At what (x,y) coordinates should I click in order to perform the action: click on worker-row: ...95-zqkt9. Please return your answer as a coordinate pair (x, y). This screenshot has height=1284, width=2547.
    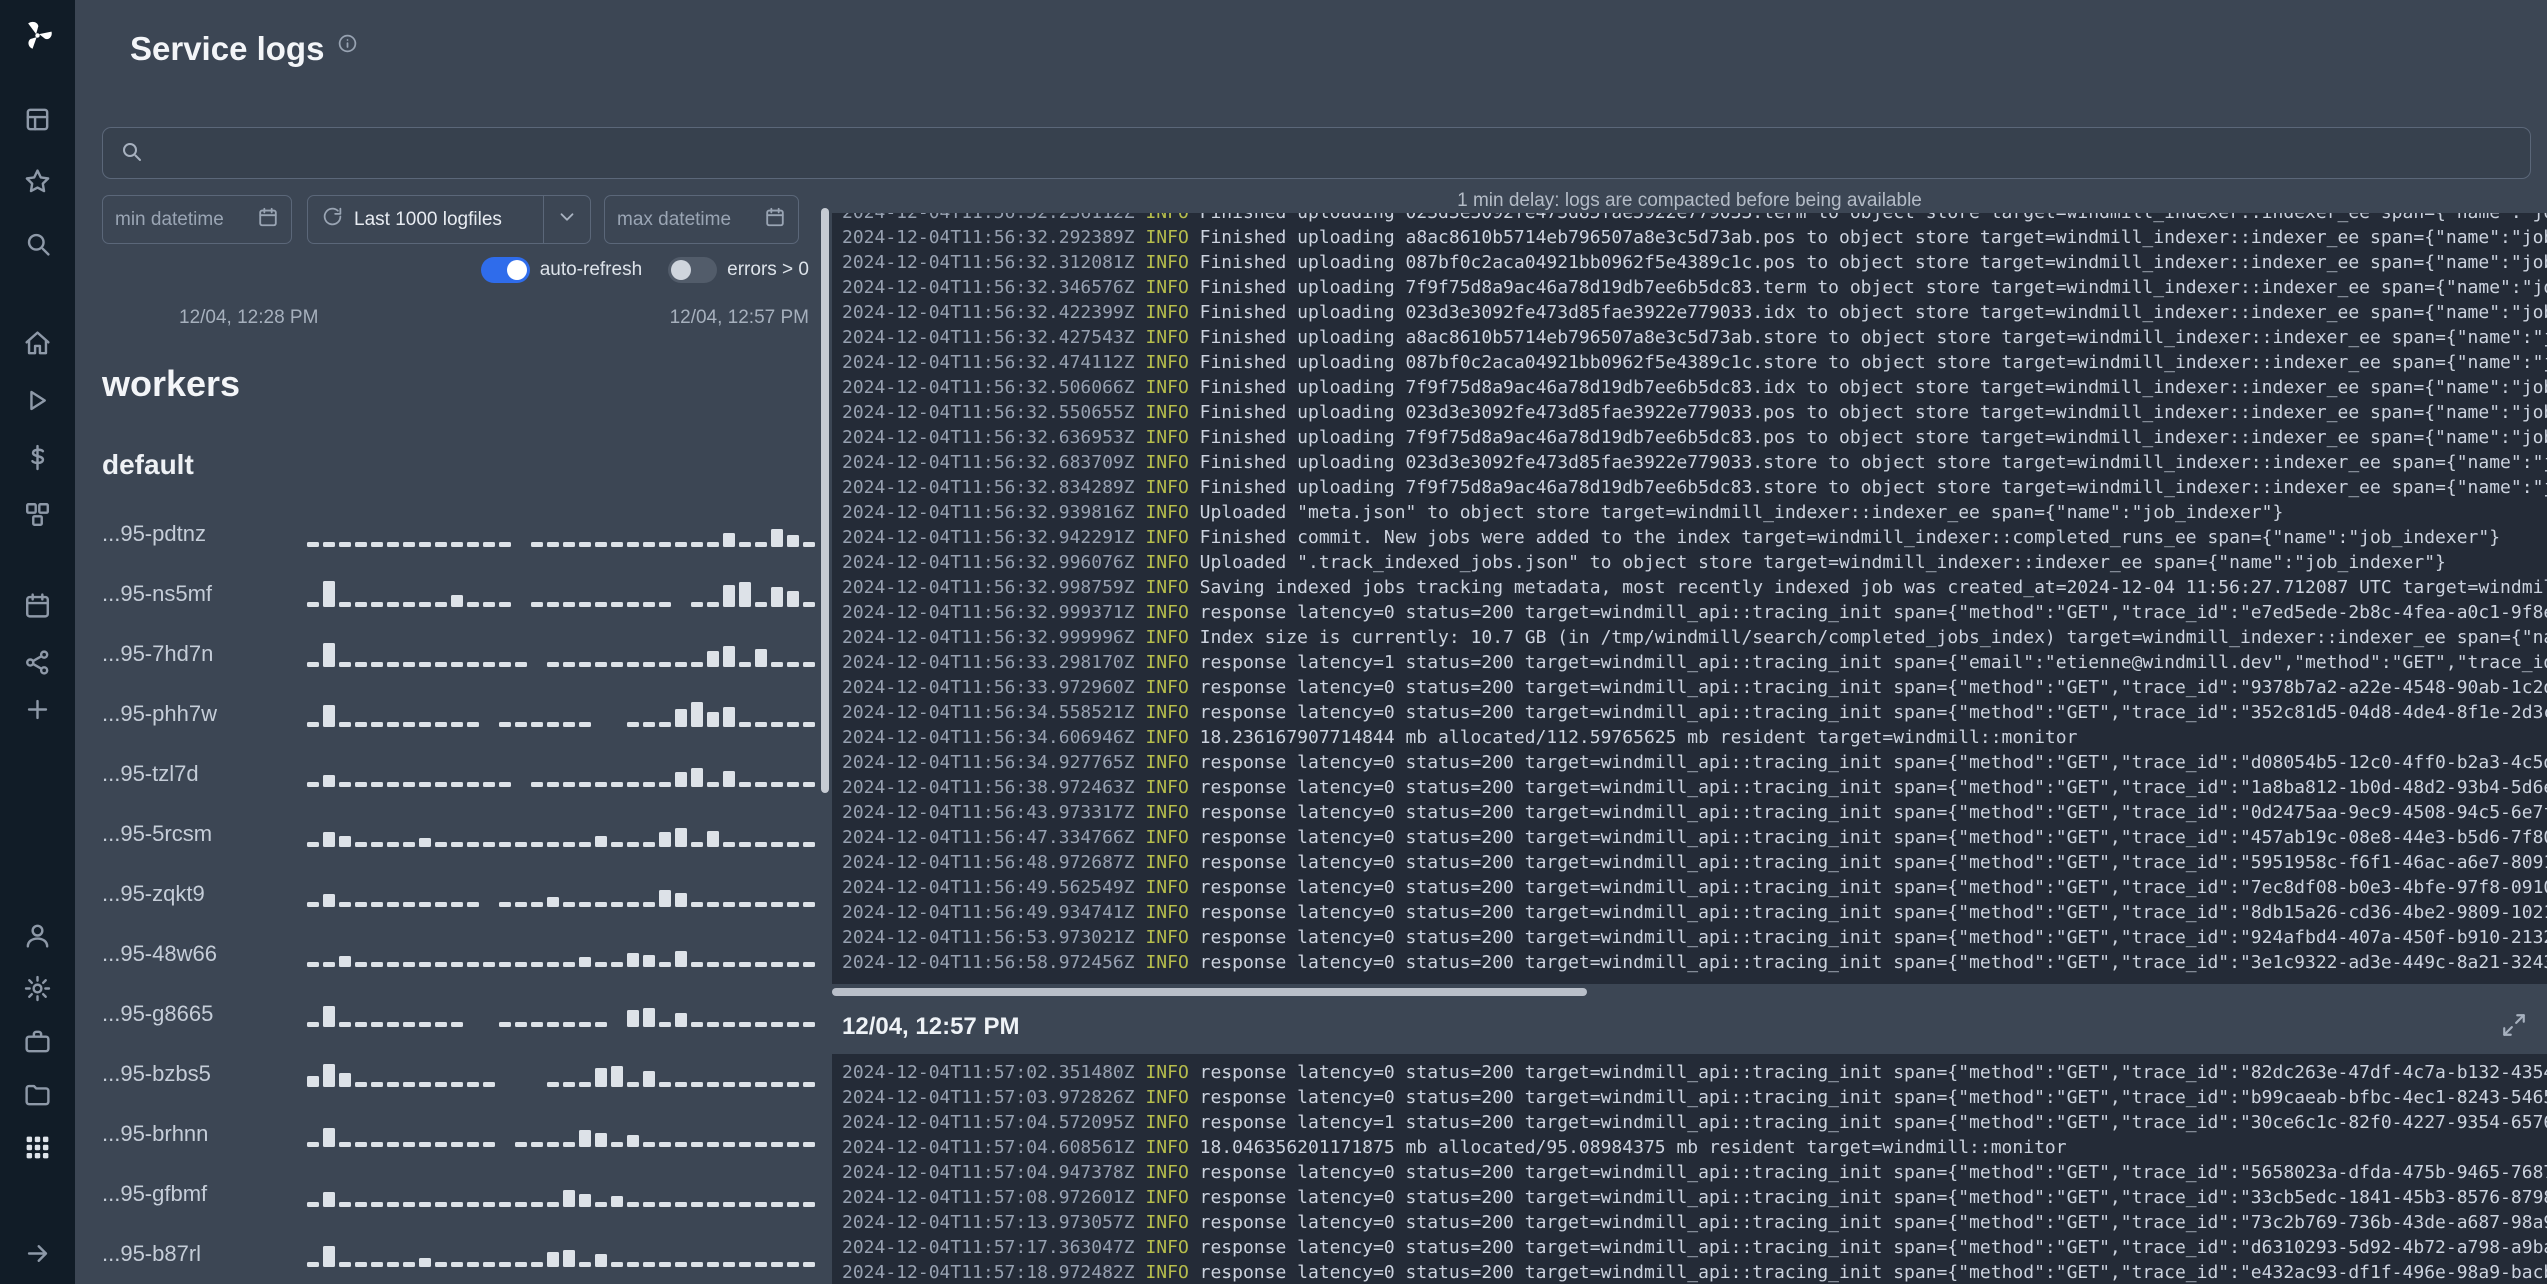
    Looking at the image, I should click on (458, 893).